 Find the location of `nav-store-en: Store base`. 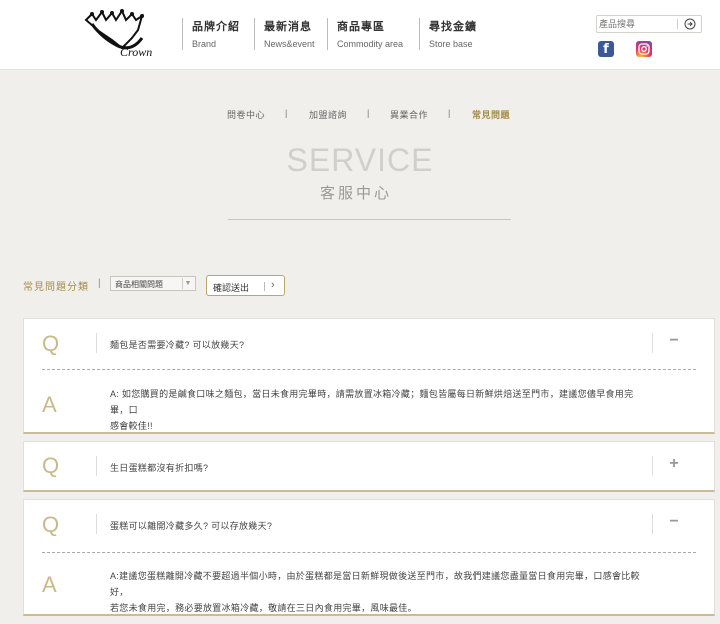

nav-store-en: Store base is located at coordinates (451, 44).